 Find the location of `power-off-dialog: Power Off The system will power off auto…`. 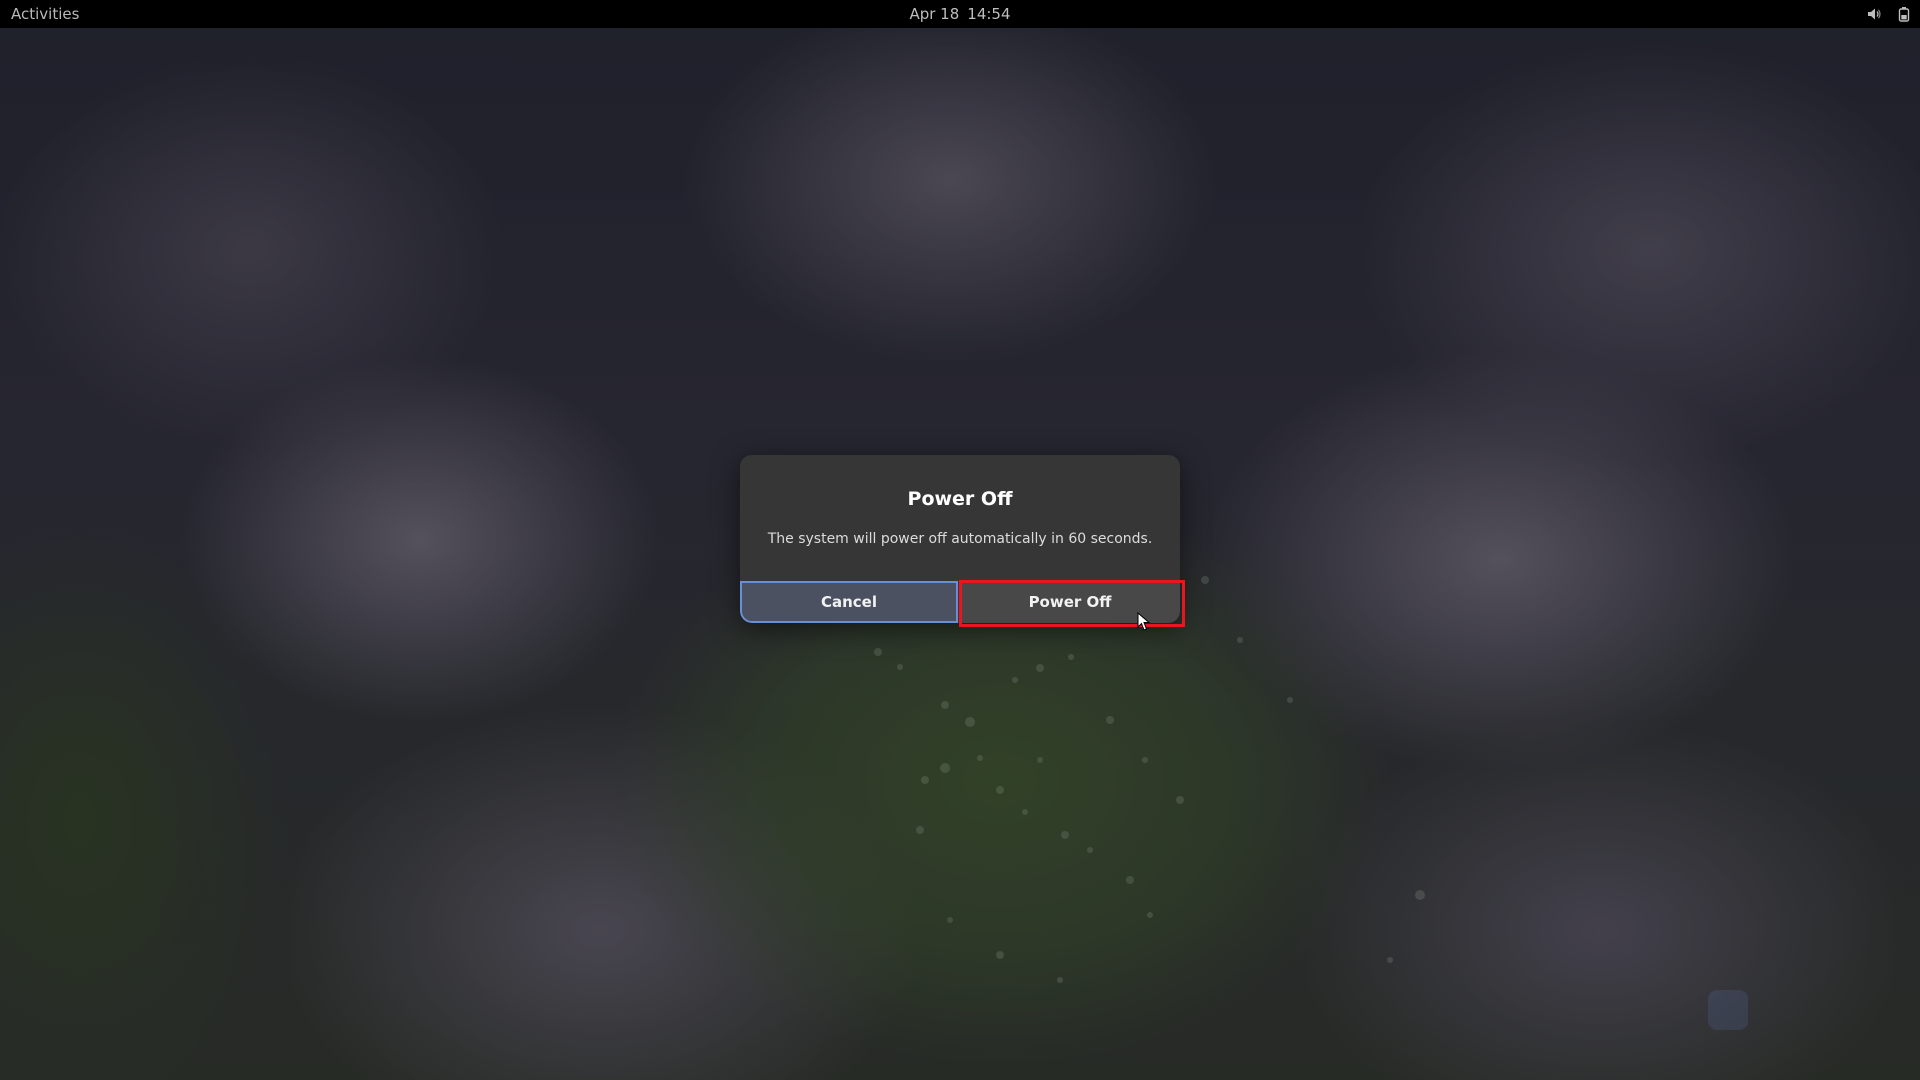

power-off-dialog: Power Off The system will power off auto… is located at coordinates (960, 539).